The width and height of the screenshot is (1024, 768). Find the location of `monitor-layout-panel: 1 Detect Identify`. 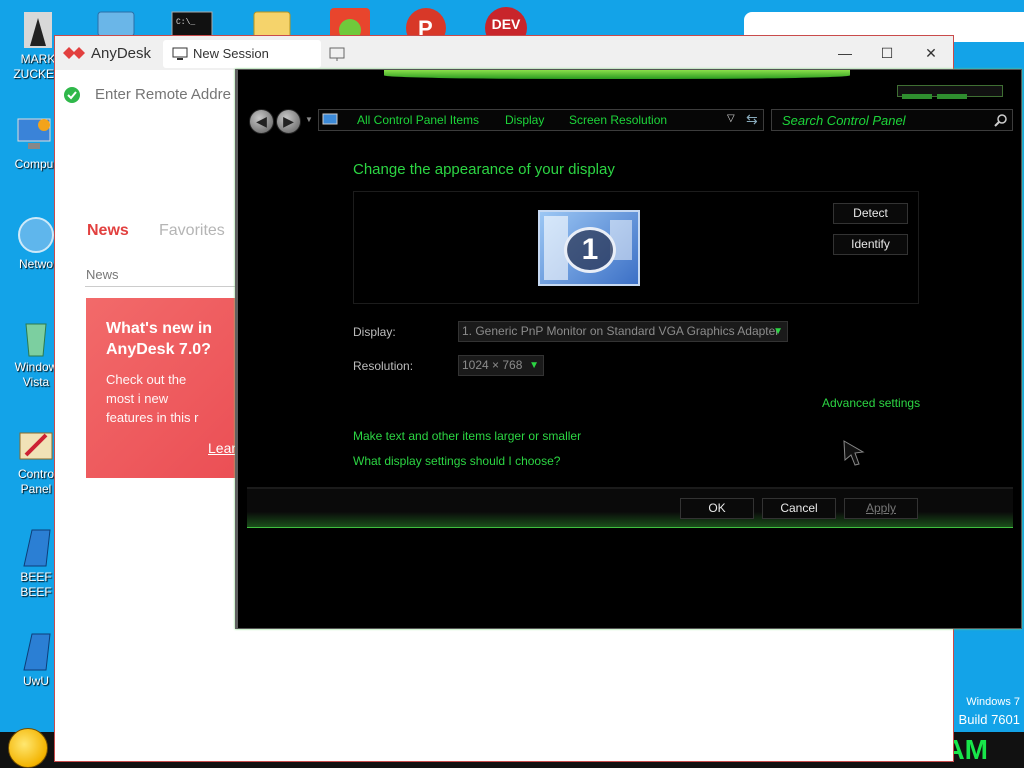

monitor-layout-panel: 1 Detect Identify is located at coordinates (636, 247).